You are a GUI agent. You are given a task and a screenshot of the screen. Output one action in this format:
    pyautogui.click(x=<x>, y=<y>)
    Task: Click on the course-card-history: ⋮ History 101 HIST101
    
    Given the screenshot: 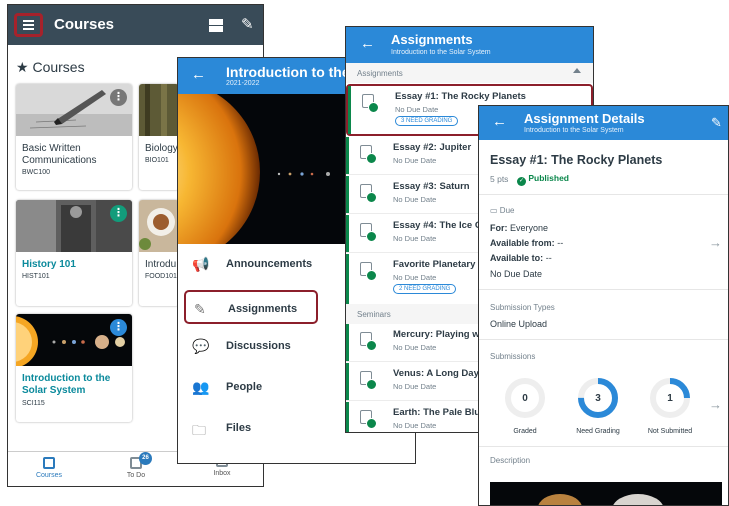 What is the action you would take?
    pyautogui.click(x=74, y=253)
    